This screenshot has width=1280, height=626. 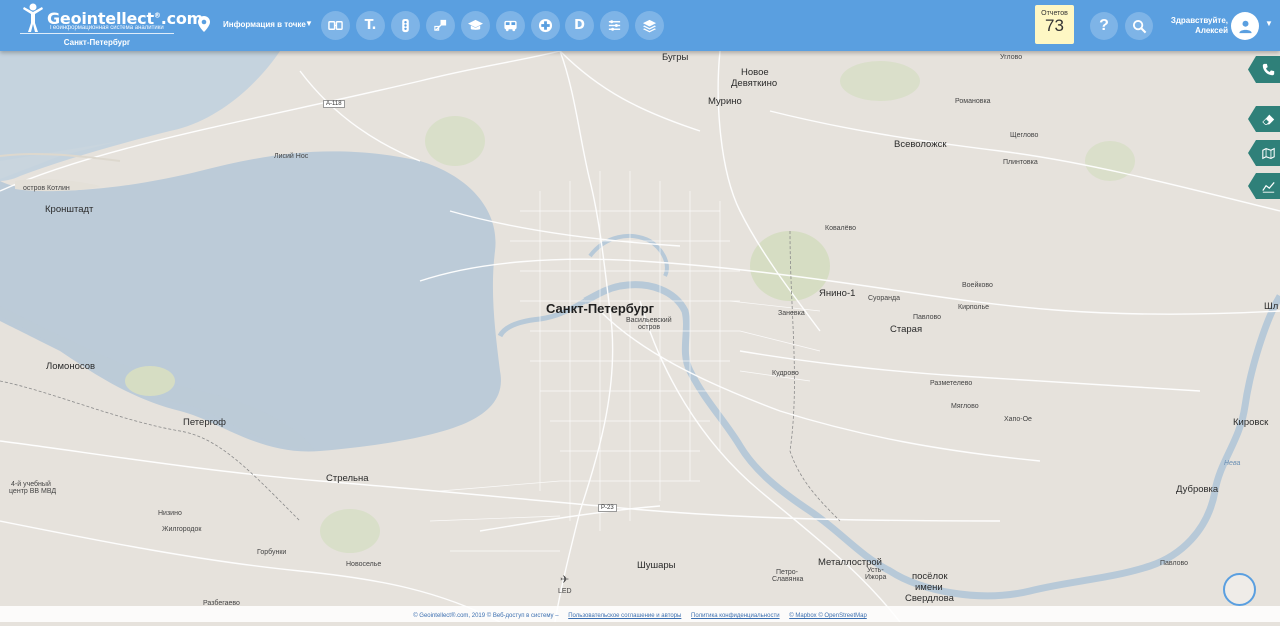 I want to click on map-label: Разметелево, so click(x=951, y=383).